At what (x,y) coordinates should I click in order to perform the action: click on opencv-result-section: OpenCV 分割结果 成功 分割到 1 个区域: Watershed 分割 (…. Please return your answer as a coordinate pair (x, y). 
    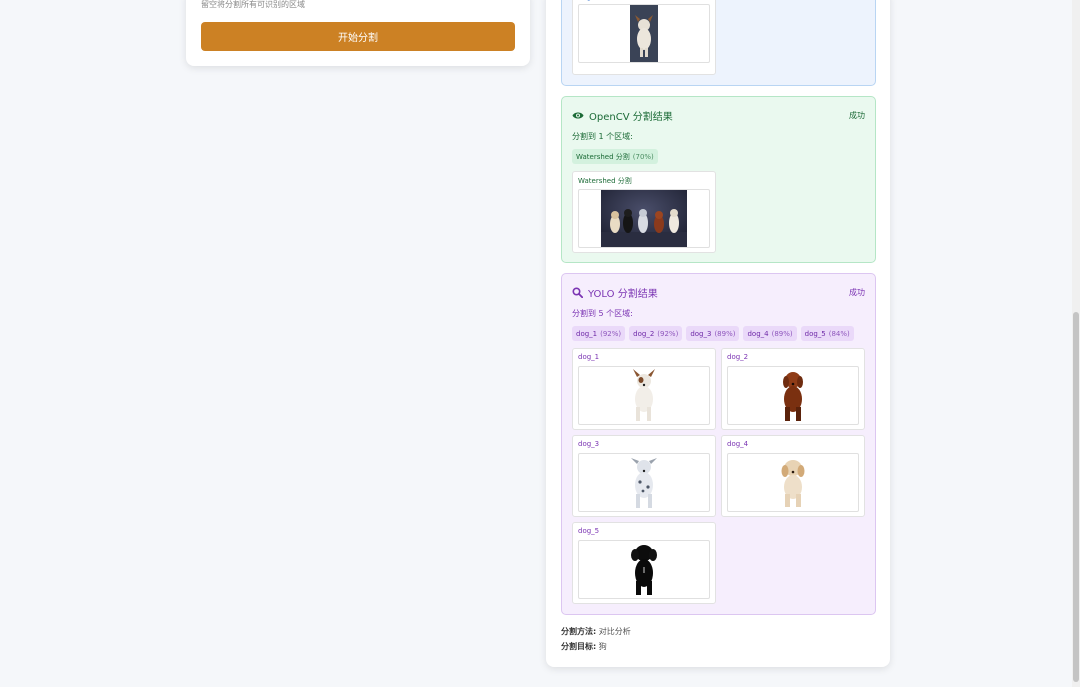
    Looking at the image, I should click on (718, 179).